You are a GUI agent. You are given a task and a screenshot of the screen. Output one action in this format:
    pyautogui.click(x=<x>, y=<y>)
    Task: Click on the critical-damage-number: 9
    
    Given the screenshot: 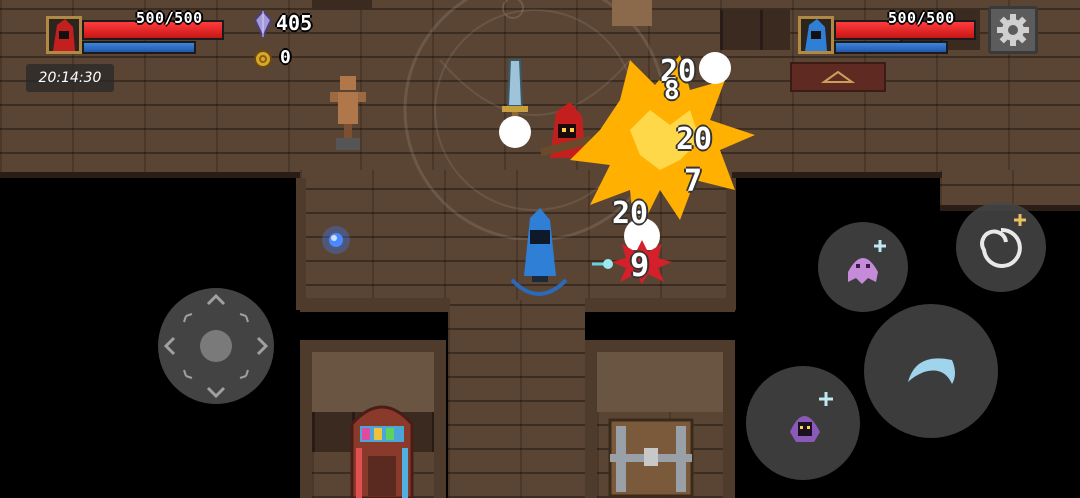 What is the action you would take?
    pyautogui.click(x=640, y=265)
    